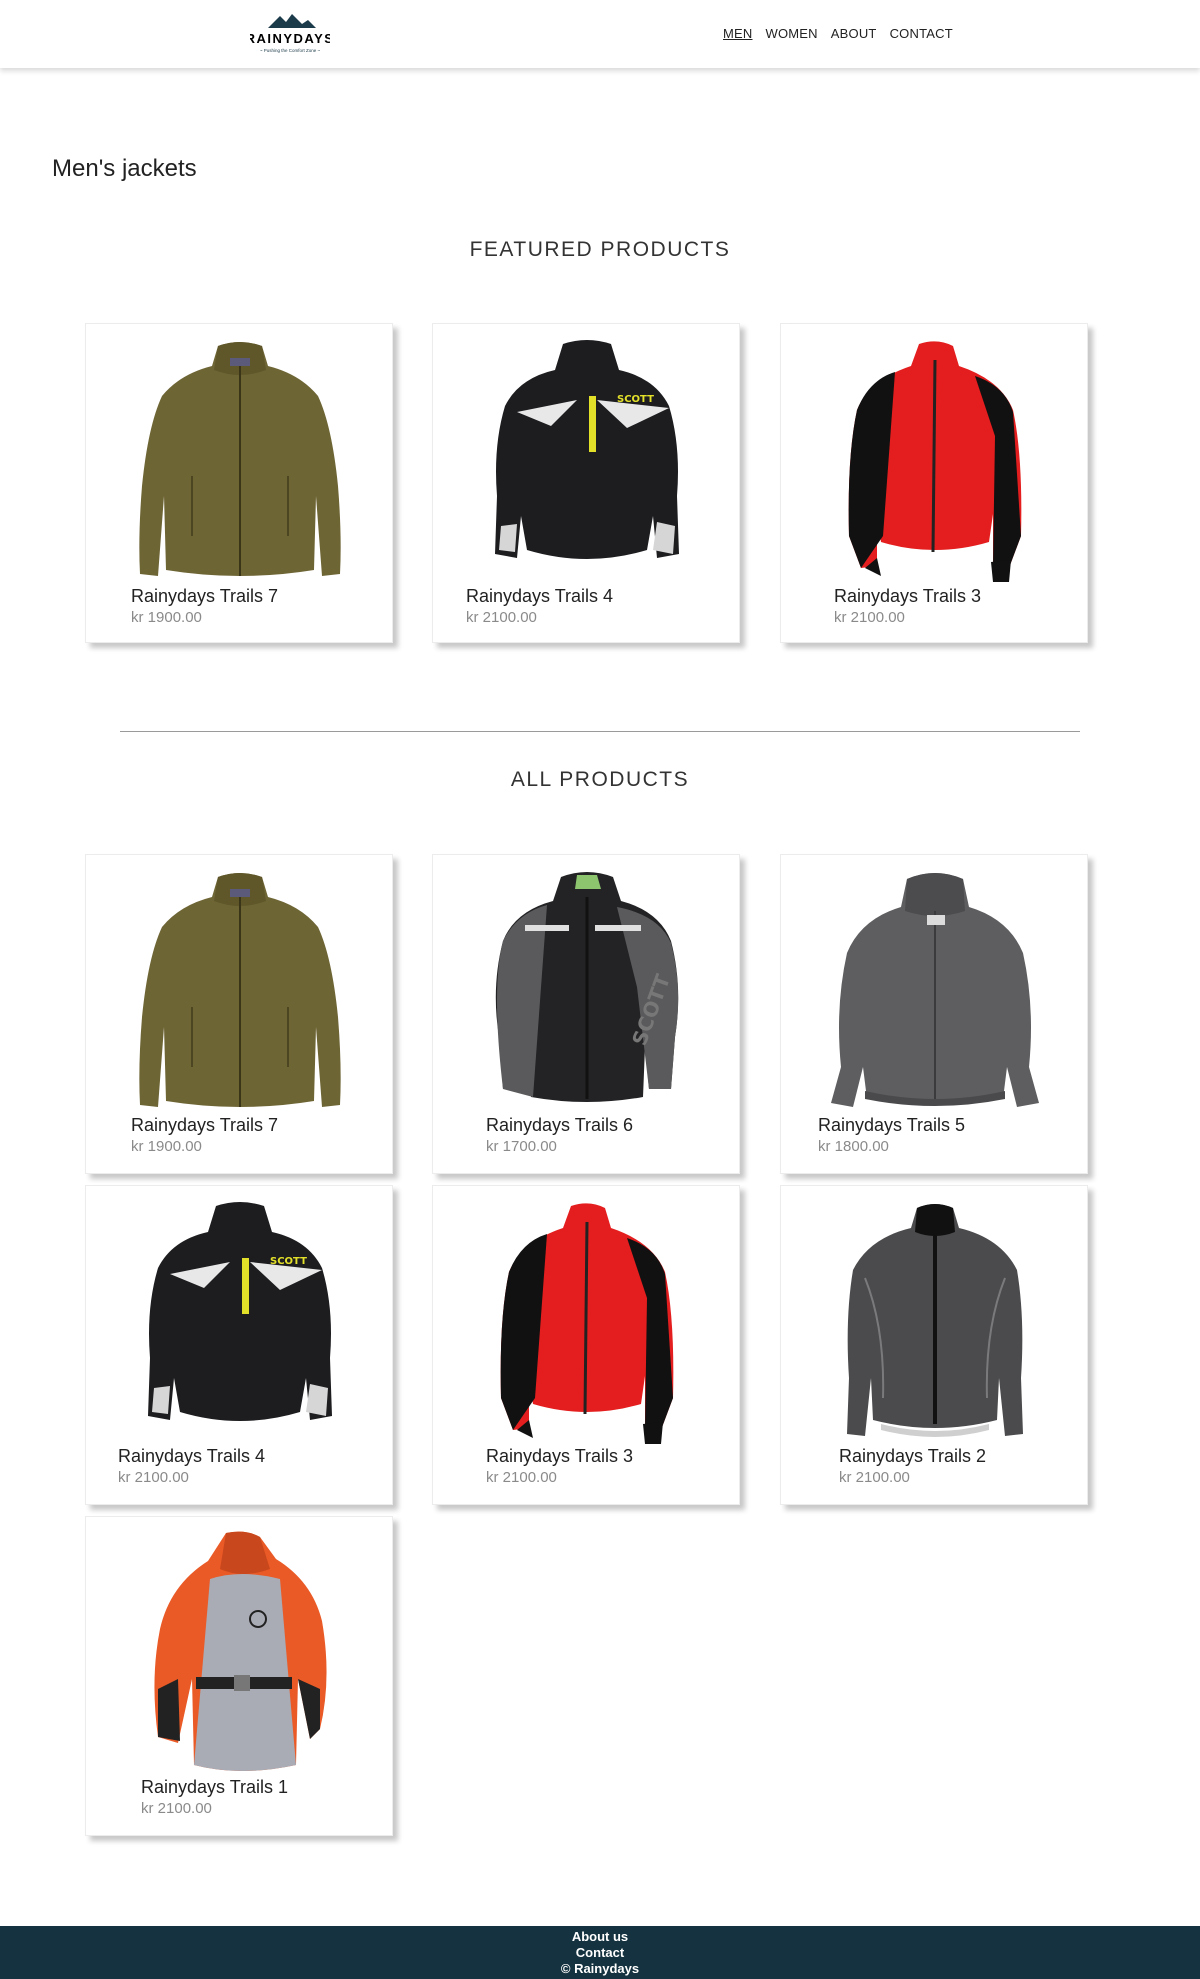 The width and height of the screenshot is (1200, 1979). I want to click on product-card: Rainydays Trails 6 kr 1700.00, so click(586, 1014).